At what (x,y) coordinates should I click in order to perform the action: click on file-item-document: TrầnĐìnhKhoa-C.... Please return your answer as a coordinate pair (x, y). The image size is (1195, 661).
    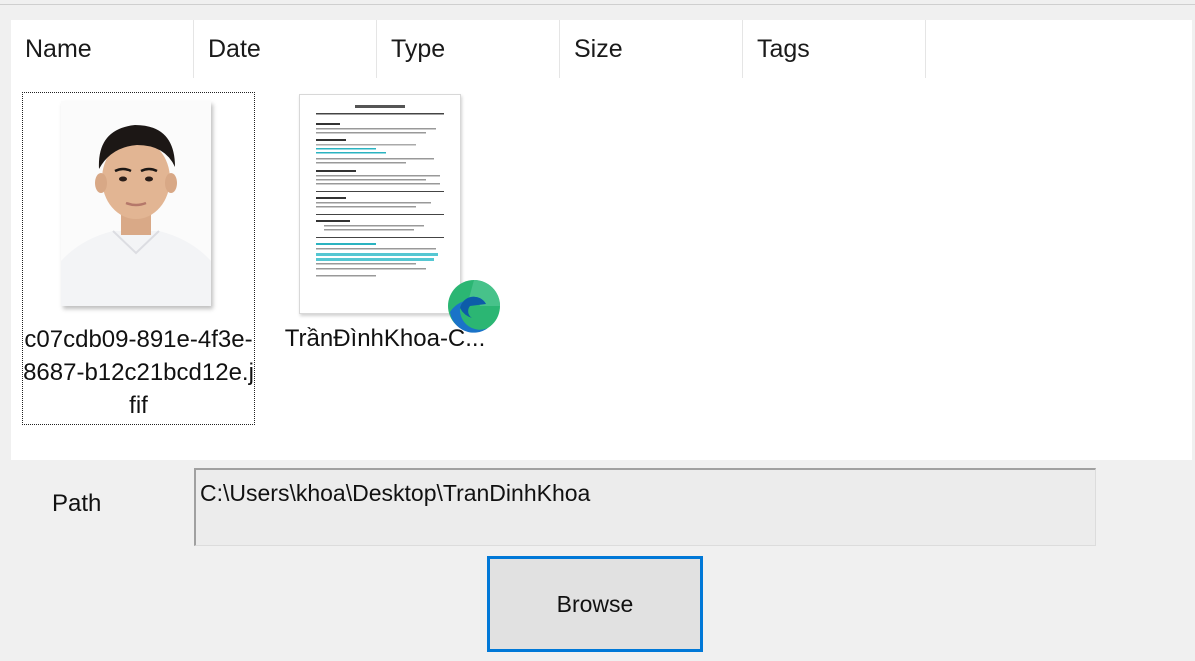
    Looking at the image, I should click on (385, 258).